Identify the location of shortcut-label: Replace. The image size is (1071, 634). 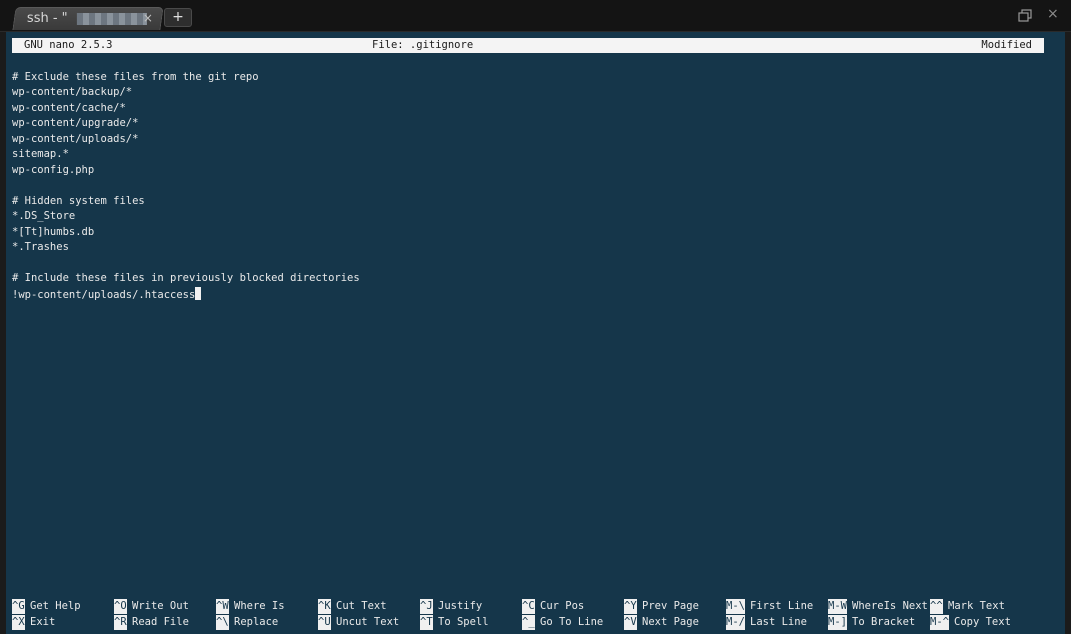
(256, 622).